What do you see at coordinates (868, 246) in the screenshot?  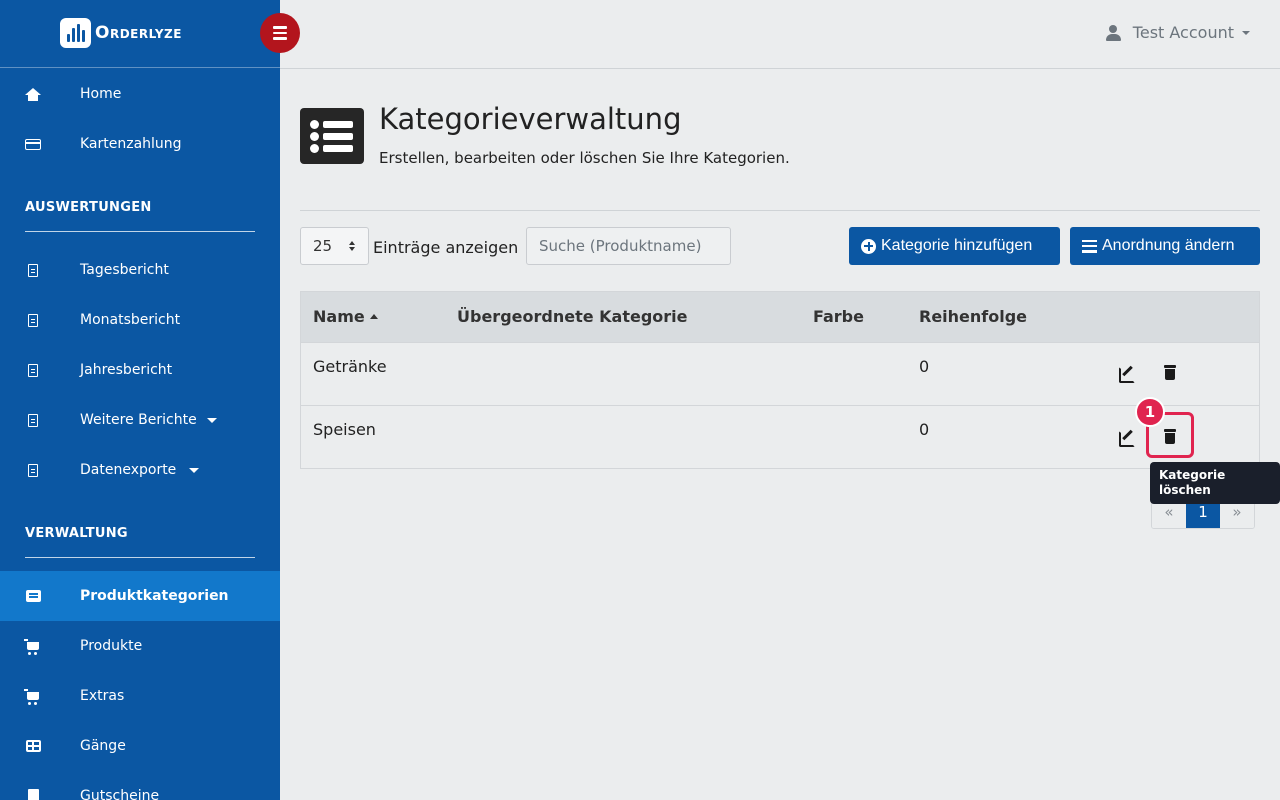 I see `plus-circle-icon` at bounding box center [868, 246].